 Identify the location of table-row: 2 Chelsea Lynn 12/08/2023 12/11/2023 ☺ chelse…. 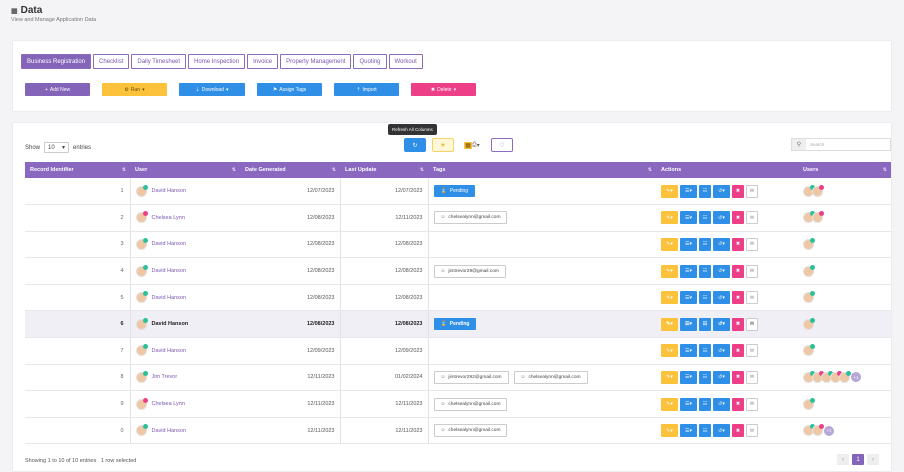
(458, 218).